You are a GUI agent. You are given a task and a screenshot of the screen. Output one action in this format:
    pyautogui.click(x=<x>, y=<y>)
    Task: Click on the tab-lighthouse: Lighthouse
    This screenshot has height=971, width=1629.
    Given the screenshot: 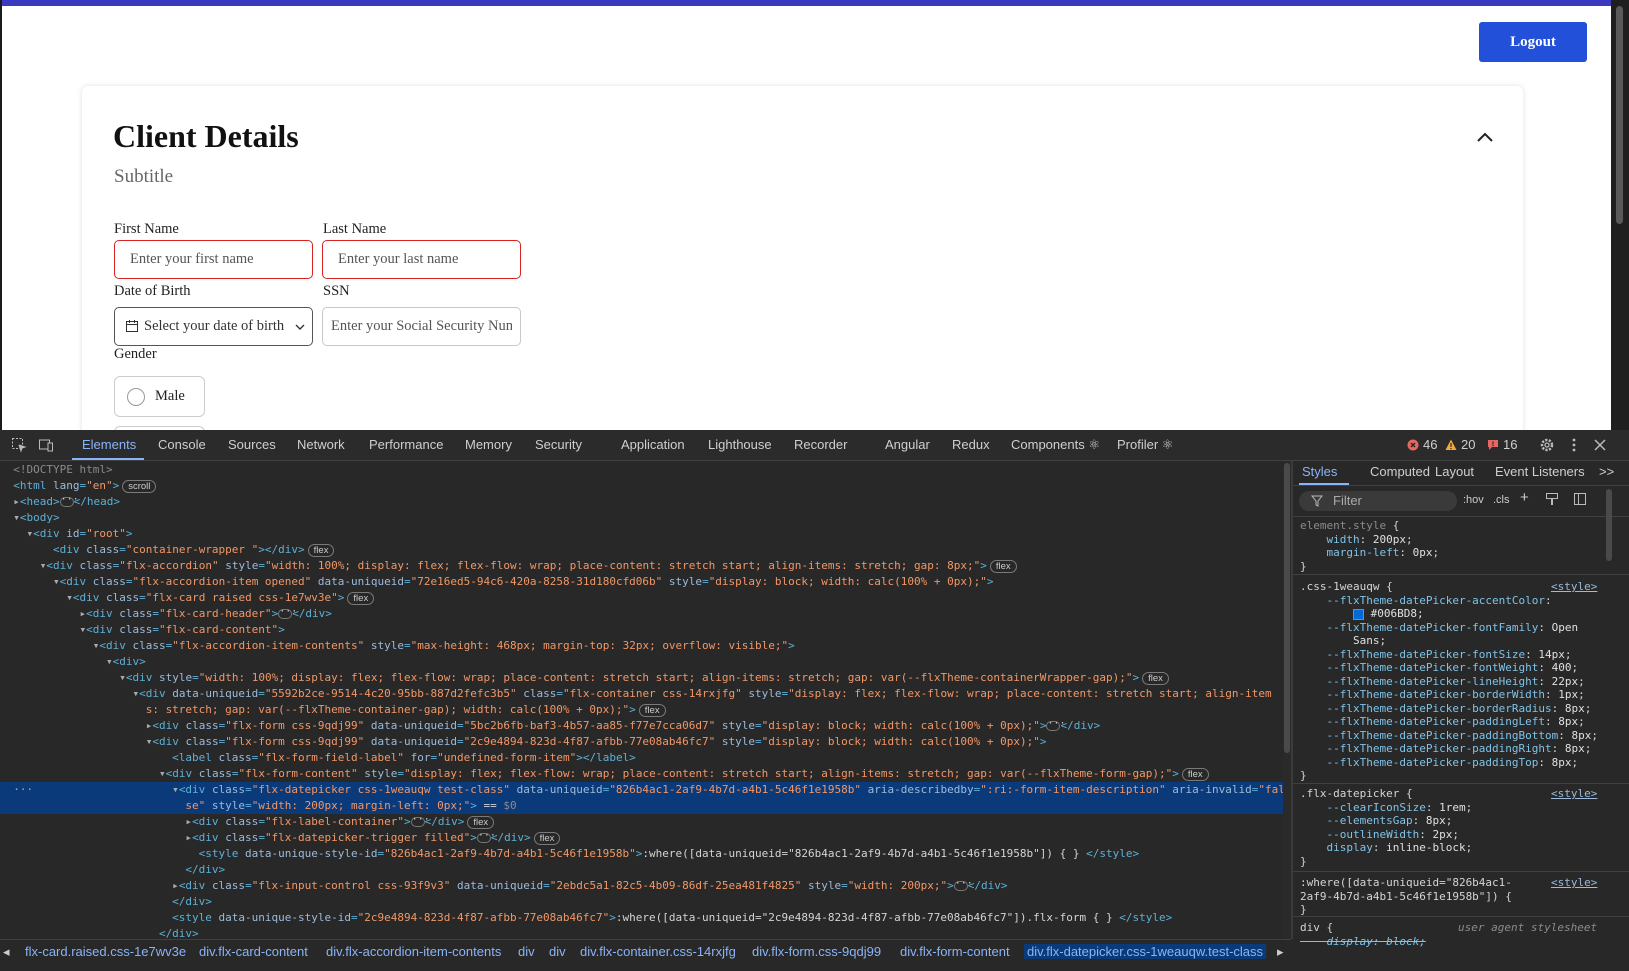 What is the action you would take?
    pyautogui.click(x=740, y=444)
    